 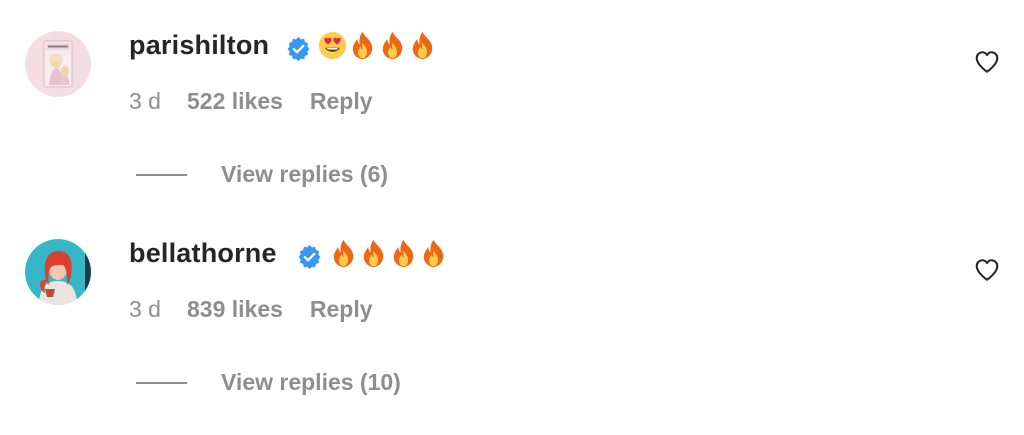 I want to click on comment-meta: 3 d 839 likes Reply, so click(x=251, y=309).